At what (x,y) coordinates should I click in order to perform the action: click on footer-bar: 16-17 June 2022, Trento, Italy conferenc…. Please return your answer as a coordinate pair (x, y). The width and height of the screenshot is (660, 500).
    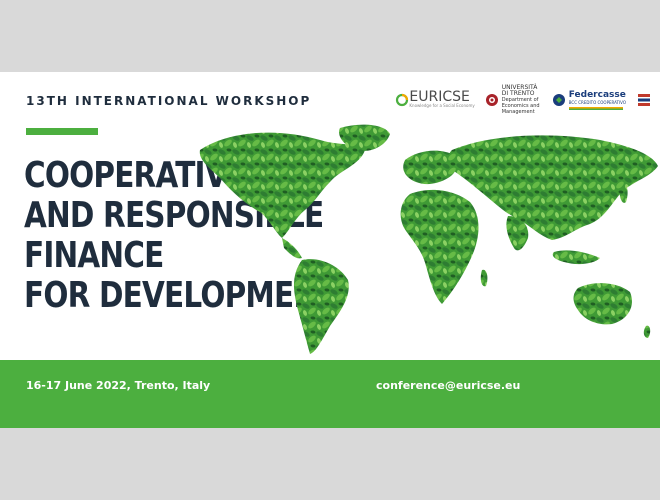
    Looking at the image, I should click on (330, 394).